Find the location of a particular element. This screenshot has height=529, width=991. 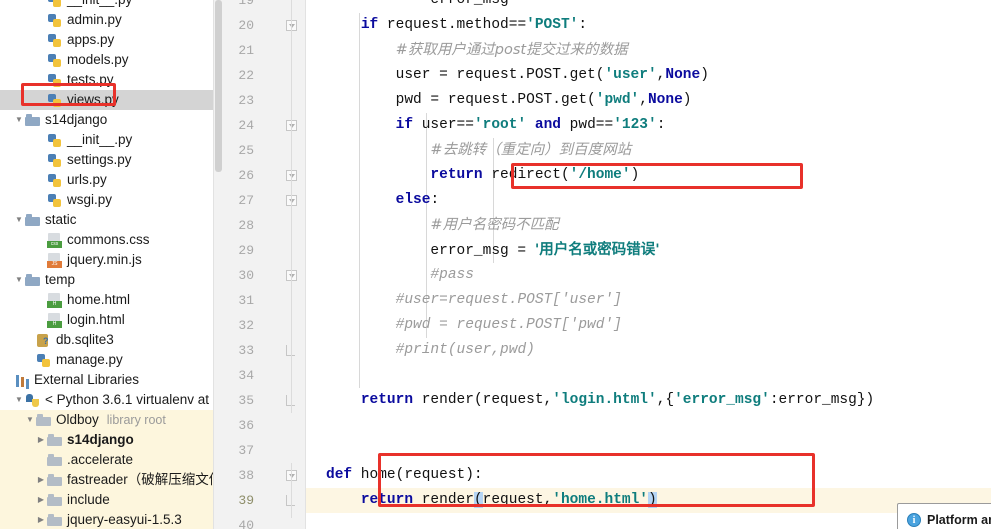

tree-item-label: jquery.min.js is located at coordinates (104, 259).